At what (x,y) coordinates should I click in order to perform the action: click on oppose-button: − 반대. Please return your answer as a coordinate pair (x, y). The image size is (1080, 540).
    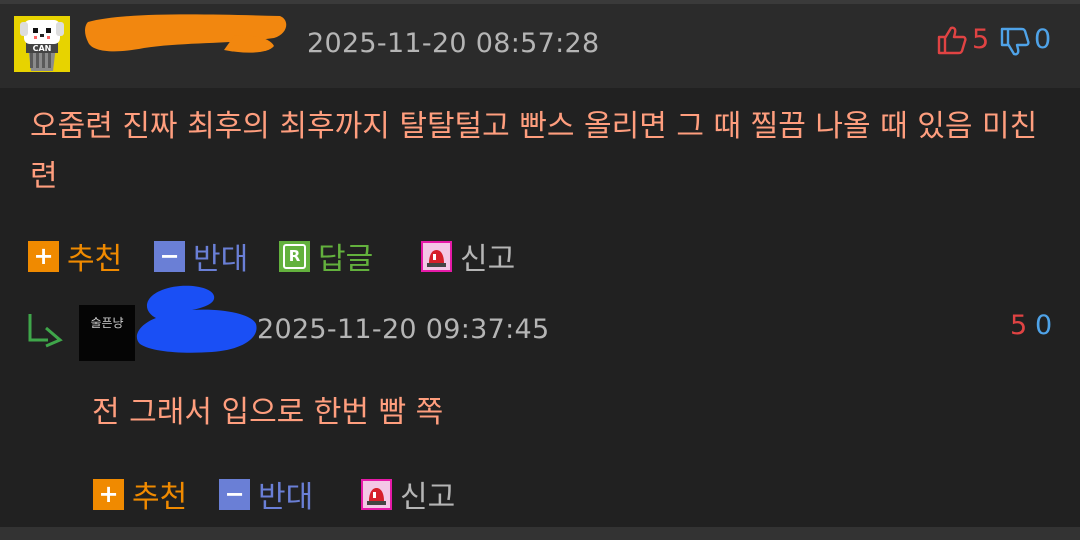
    Looking at the image, I should click on (201, 256).